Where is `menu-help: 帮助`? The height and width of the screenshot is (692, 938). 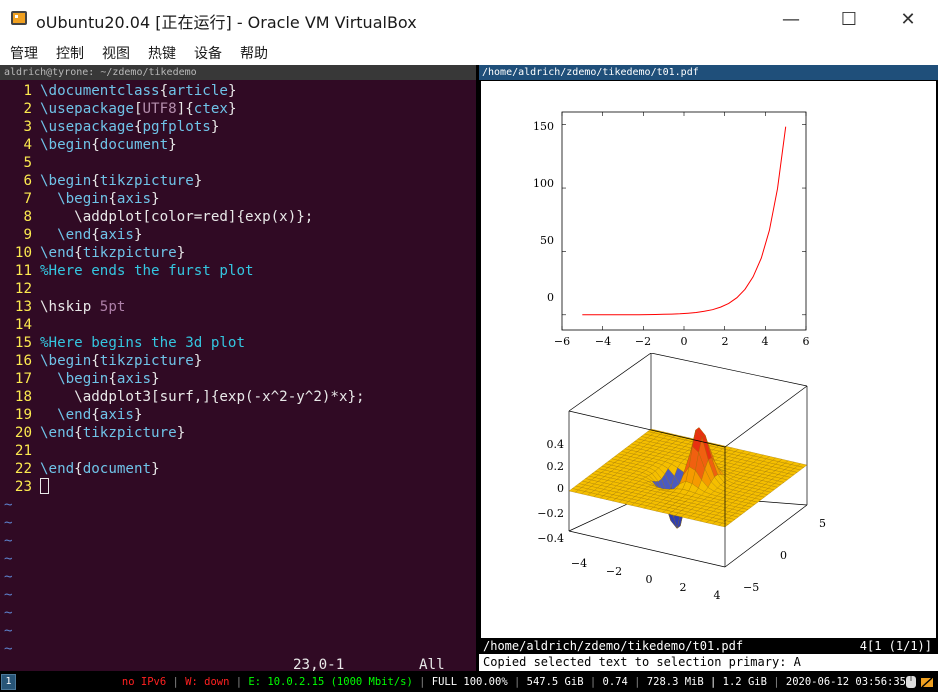 menu-help: 帮助 is located at coordinates (254, 53).